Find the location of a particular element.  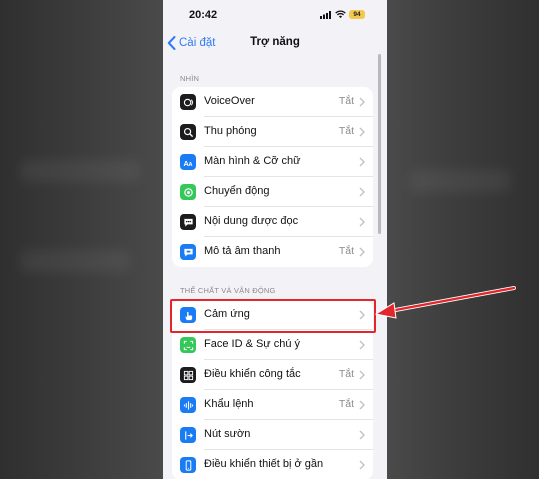

side-button-icon is located at coordinates (188, 435).